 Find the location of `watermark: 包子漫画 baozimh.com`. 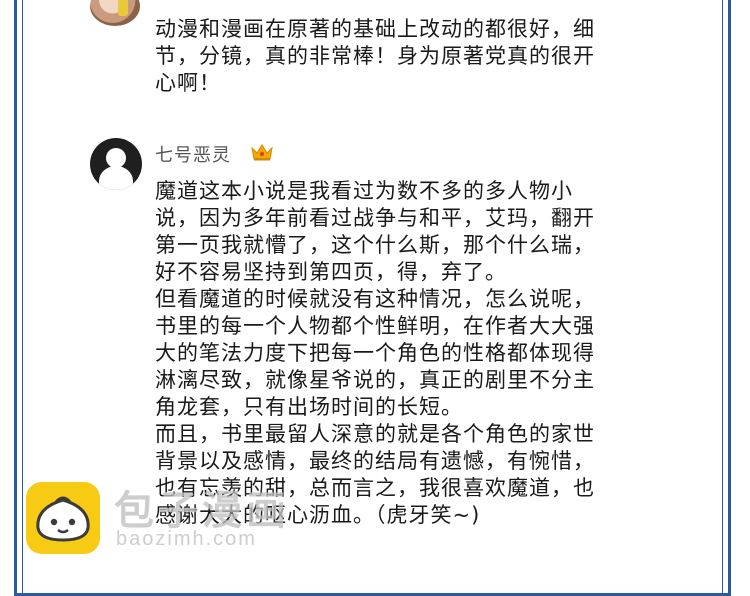

watermark: 包子漫画 baozimh.com is located at coordinates (176, 523).